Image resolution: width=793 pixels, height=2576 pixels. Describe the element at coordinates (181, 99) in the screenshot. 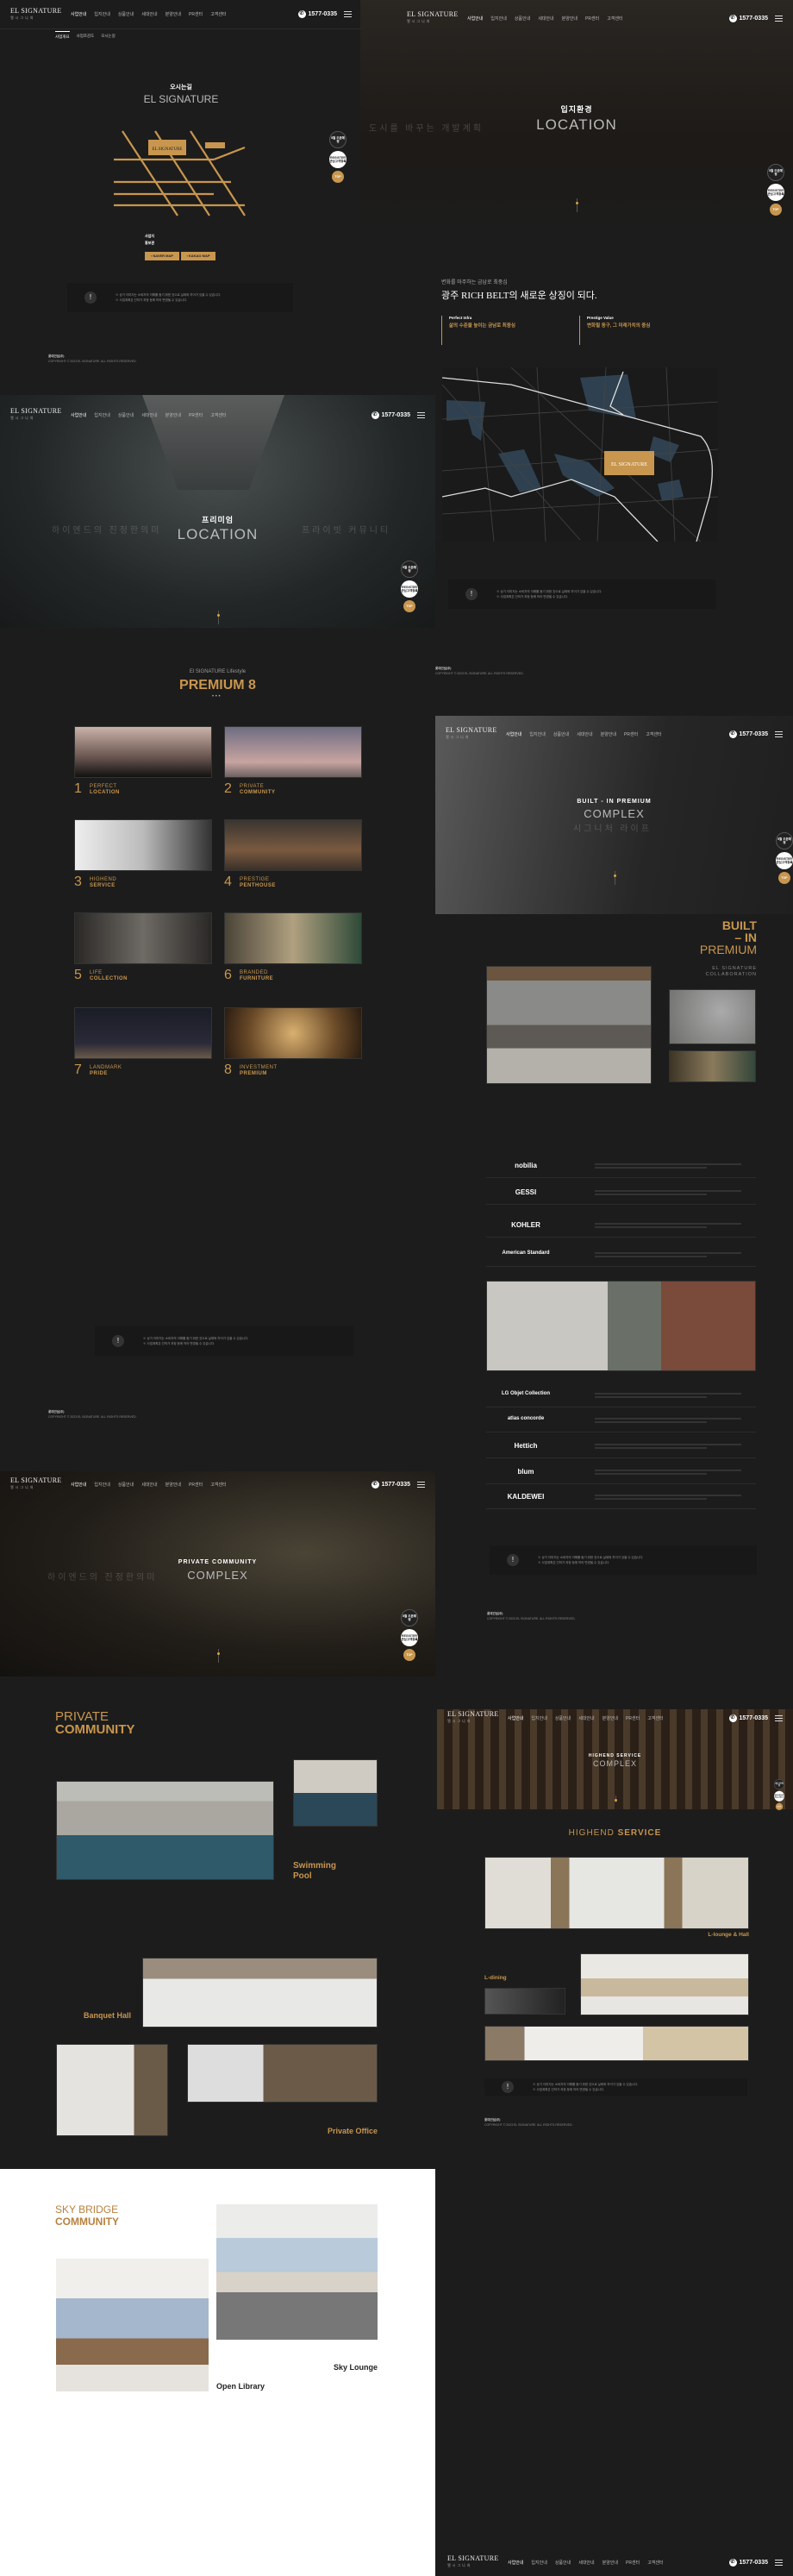

I see `directions-title-en: EL SIGNATURE` at that location.